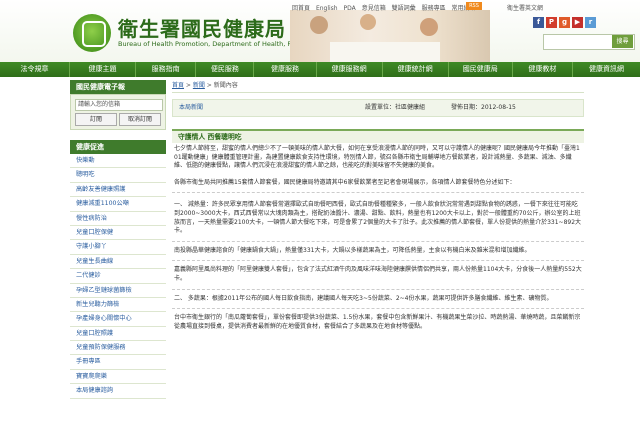 This screenshot has height=426, width=640. I want to click on rss-feed-icon: r, so click(590, 22).